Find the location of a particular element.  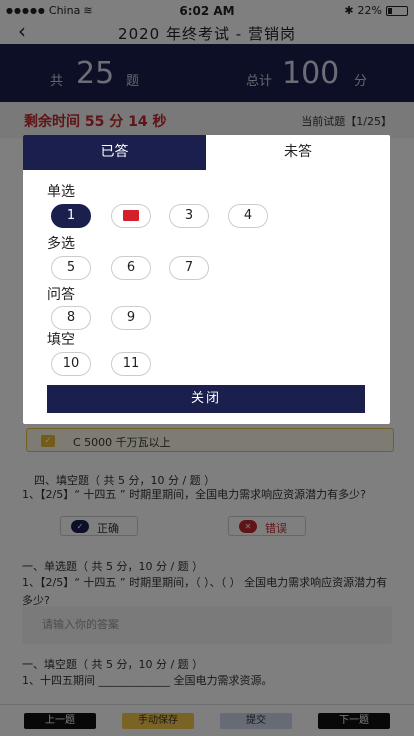

flag-icon is located at coordinates (131, 215).